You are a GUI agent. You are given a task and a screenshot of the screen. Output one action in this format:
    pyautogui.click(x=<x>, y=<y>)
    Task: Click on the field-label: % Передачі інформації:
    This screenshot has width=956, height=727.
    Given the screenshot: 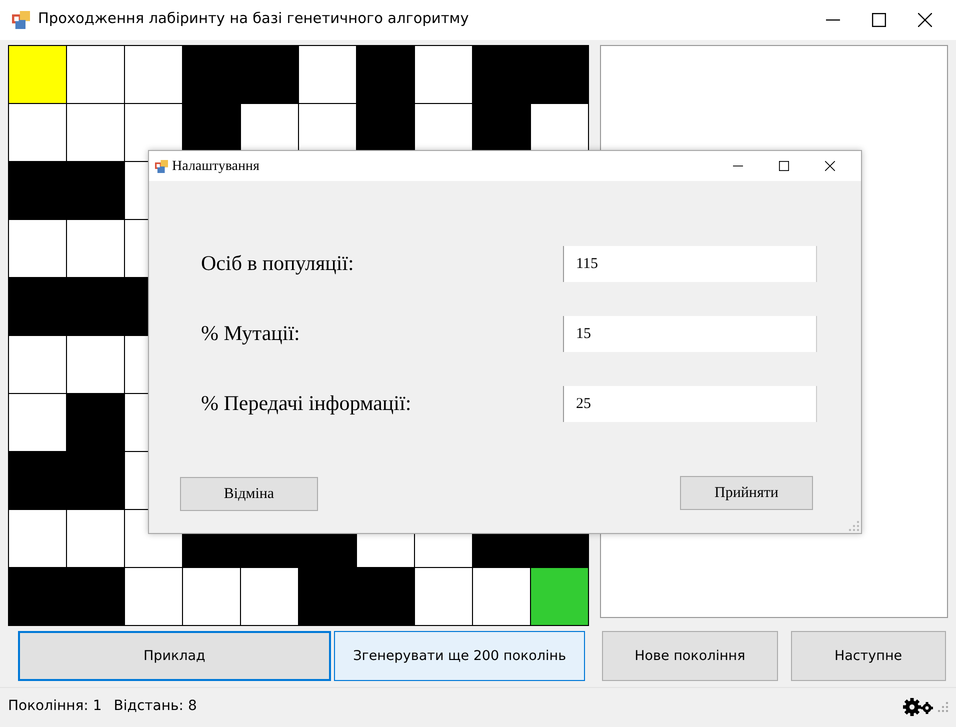 What is the action you would take?
    pyautogui.click(x=306, y=404)
    